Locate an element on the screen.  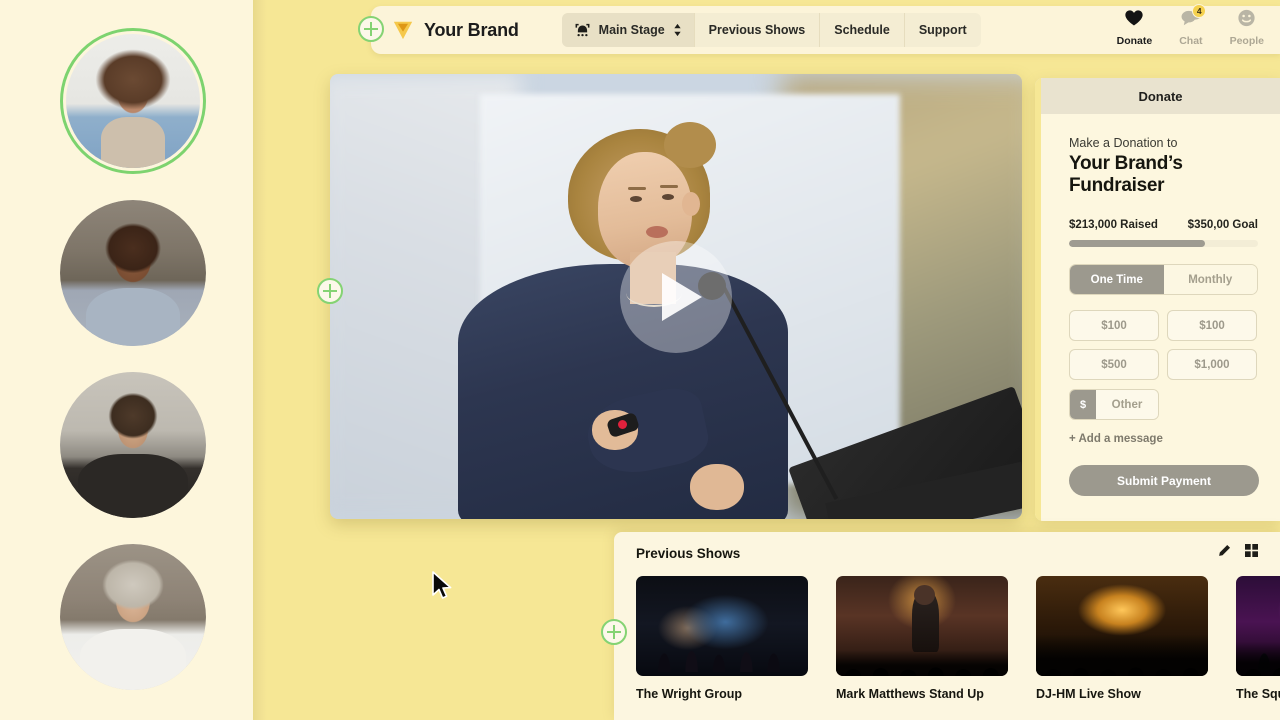
triangle-logo-icon is located at coordinates (403, 30).